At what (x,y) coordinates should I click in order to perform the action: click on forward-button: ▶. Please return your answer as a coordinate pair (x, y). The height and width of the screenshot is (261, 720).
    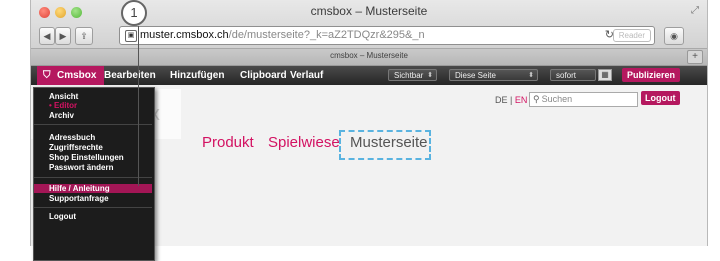
    Looking at the image, I should click on (63, 36).